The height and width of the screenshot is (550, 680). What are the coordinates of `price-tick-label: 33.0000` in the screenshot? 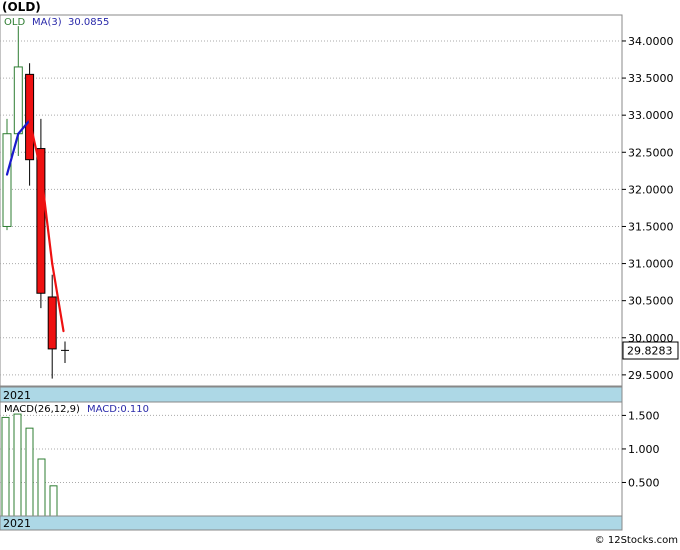 It's located at (651, 115).